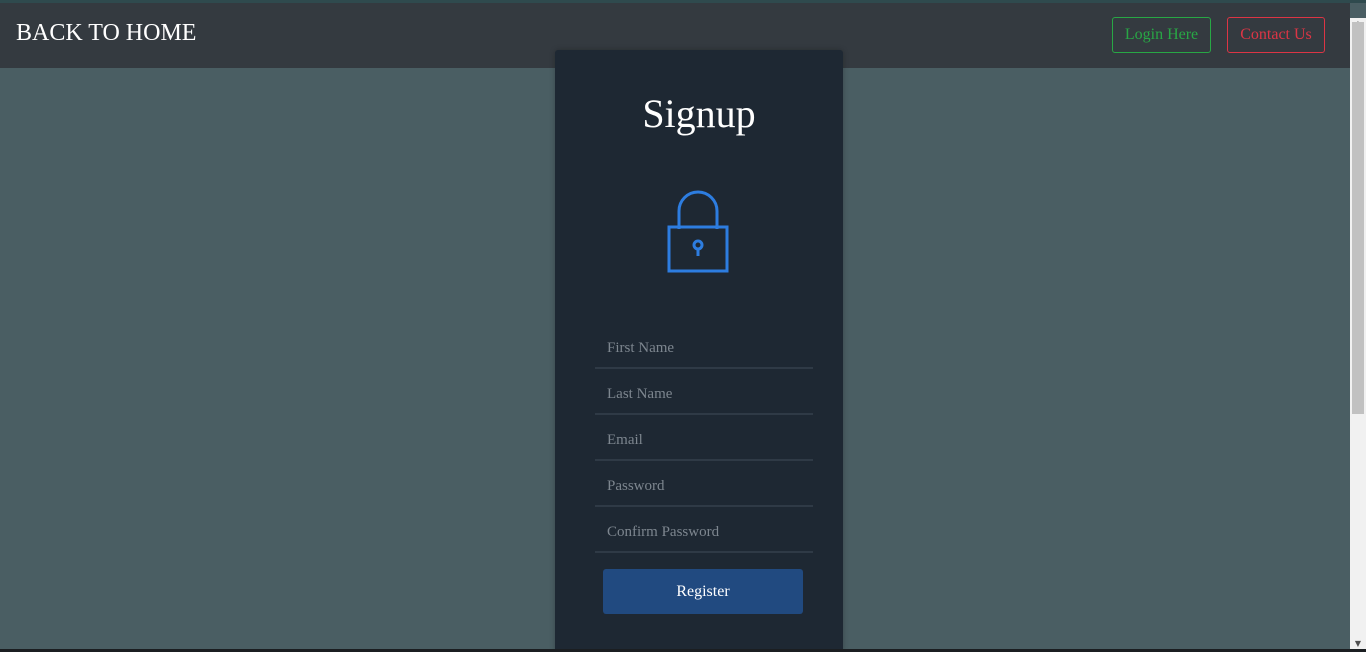 This screenshot has width=1366, height=652. What do you see at coordinates (1358, 218) in the screenshot?
I see `scrollbar-thumb` at bounding box center [1358, 218].